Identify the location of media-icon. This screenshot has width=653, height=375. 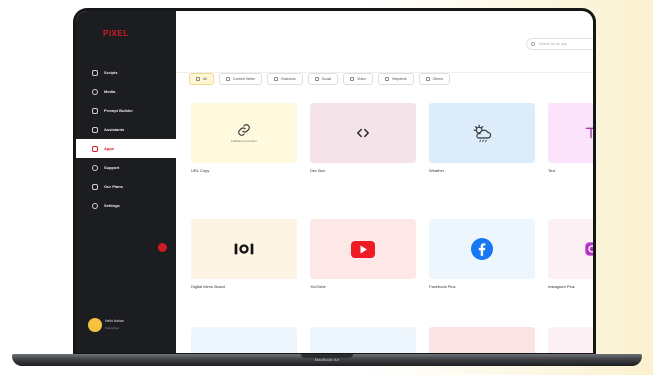
(95, 91).